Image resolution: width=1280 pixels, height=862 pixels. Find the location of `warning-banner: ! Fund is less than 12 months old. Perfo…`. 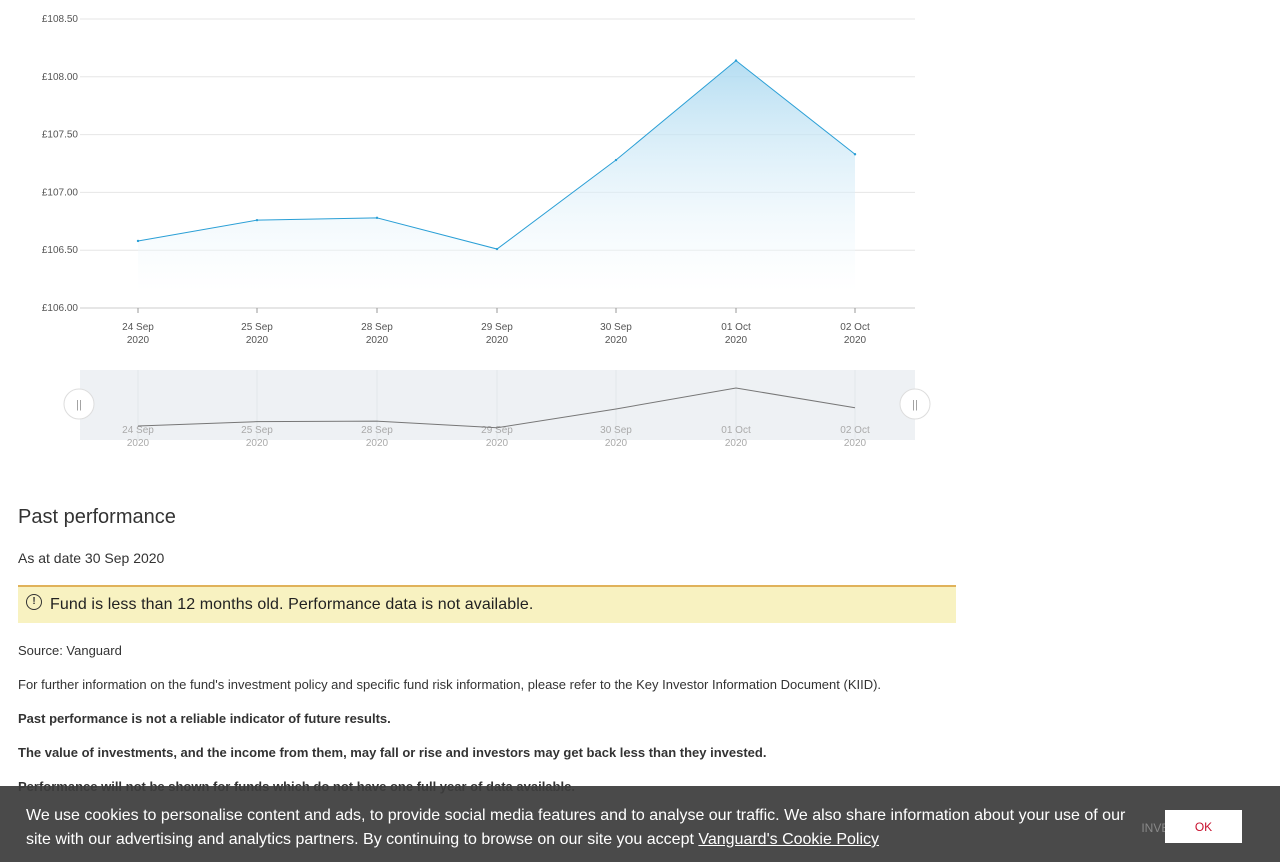

warning-banner: ! Fund is less than 12 months old. Perfo… is located at coordinates (487, 604).